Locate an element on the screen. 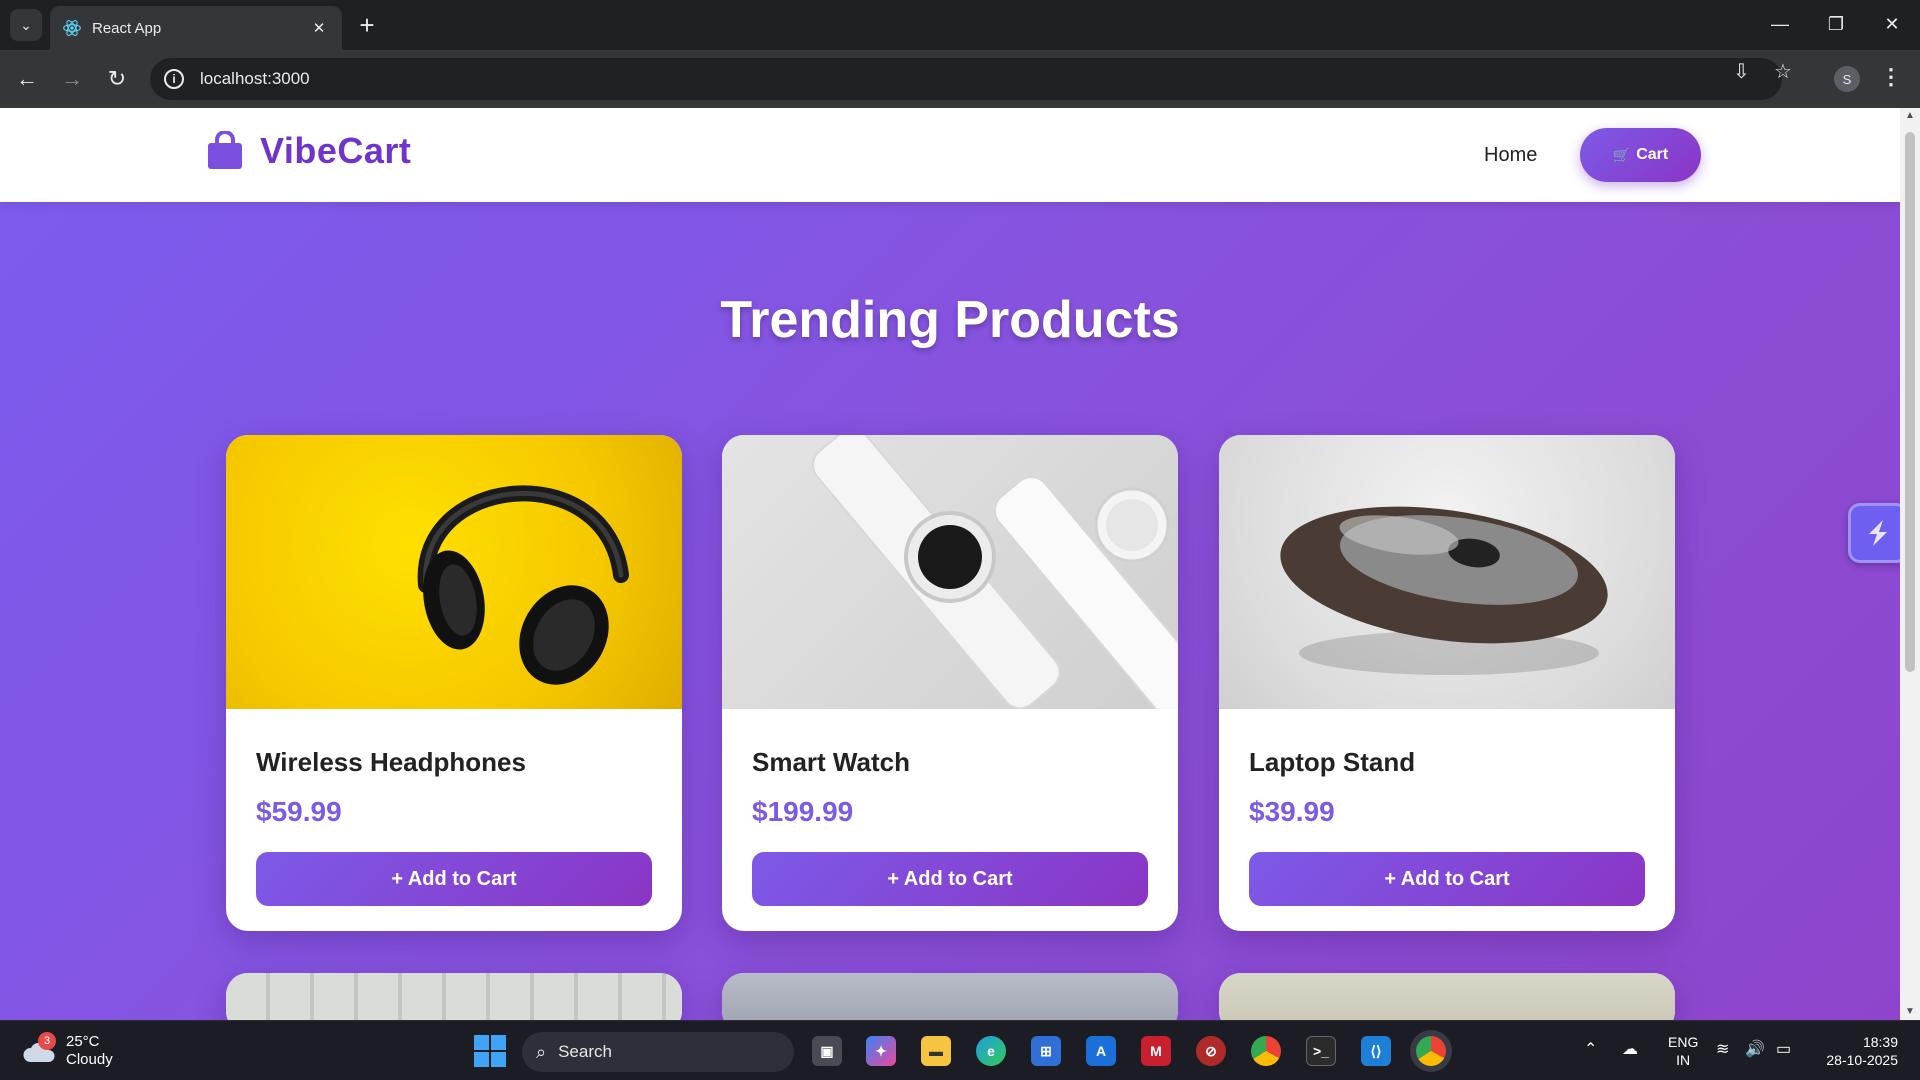 This screenshot has height=1080, width=1920. wifi-icon: ≋ is located at coordinates (1722, 1049).